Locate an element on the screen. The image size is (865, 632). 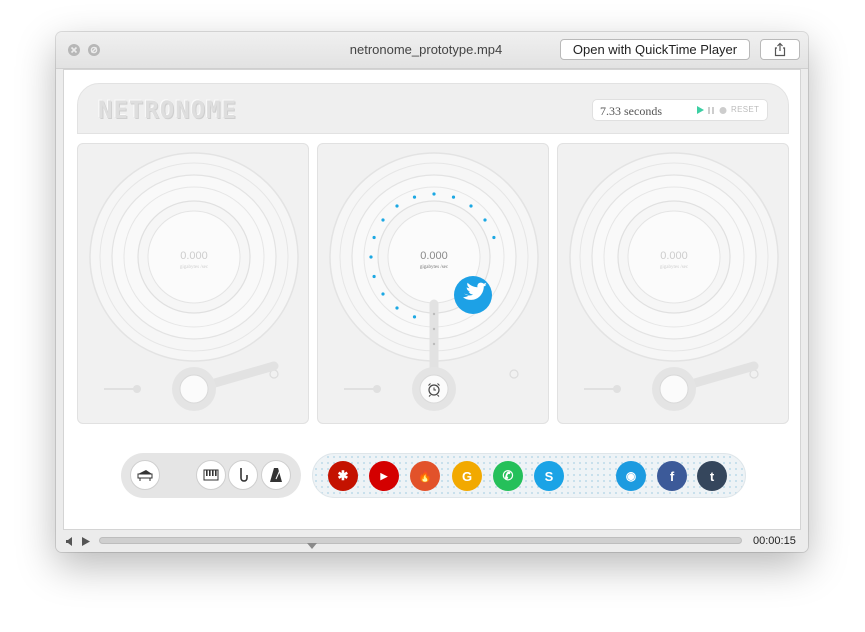
tinder-icon: 🔥 is located at coordinates (425, 476).